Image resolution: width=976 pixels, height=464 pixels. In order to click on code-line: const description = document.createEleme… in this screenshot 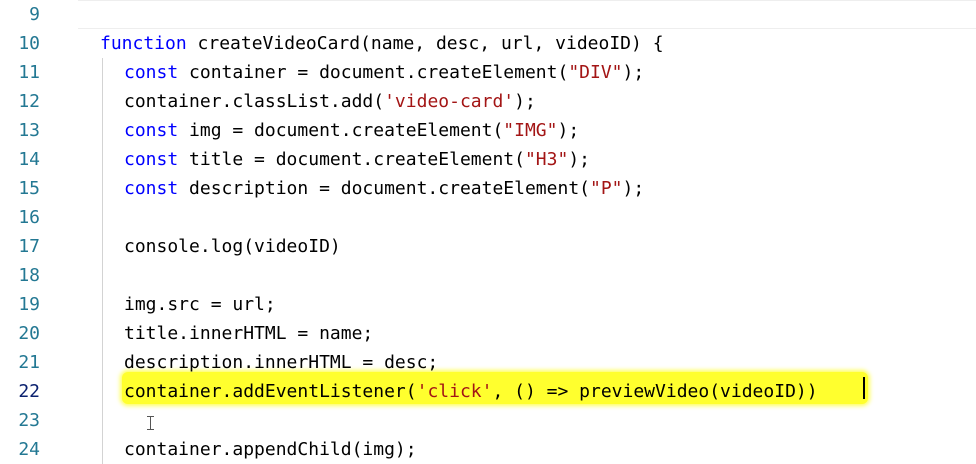, I will do `click(384, 188)`.